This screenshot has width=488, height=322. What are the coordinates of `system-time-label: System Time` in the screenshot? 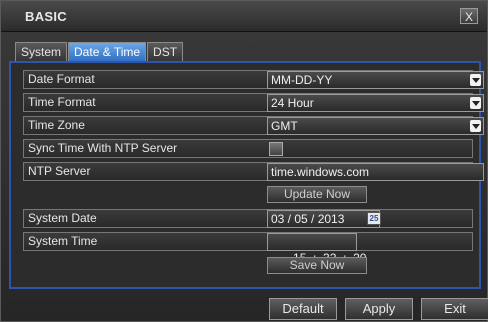 It's located at (63, 241).